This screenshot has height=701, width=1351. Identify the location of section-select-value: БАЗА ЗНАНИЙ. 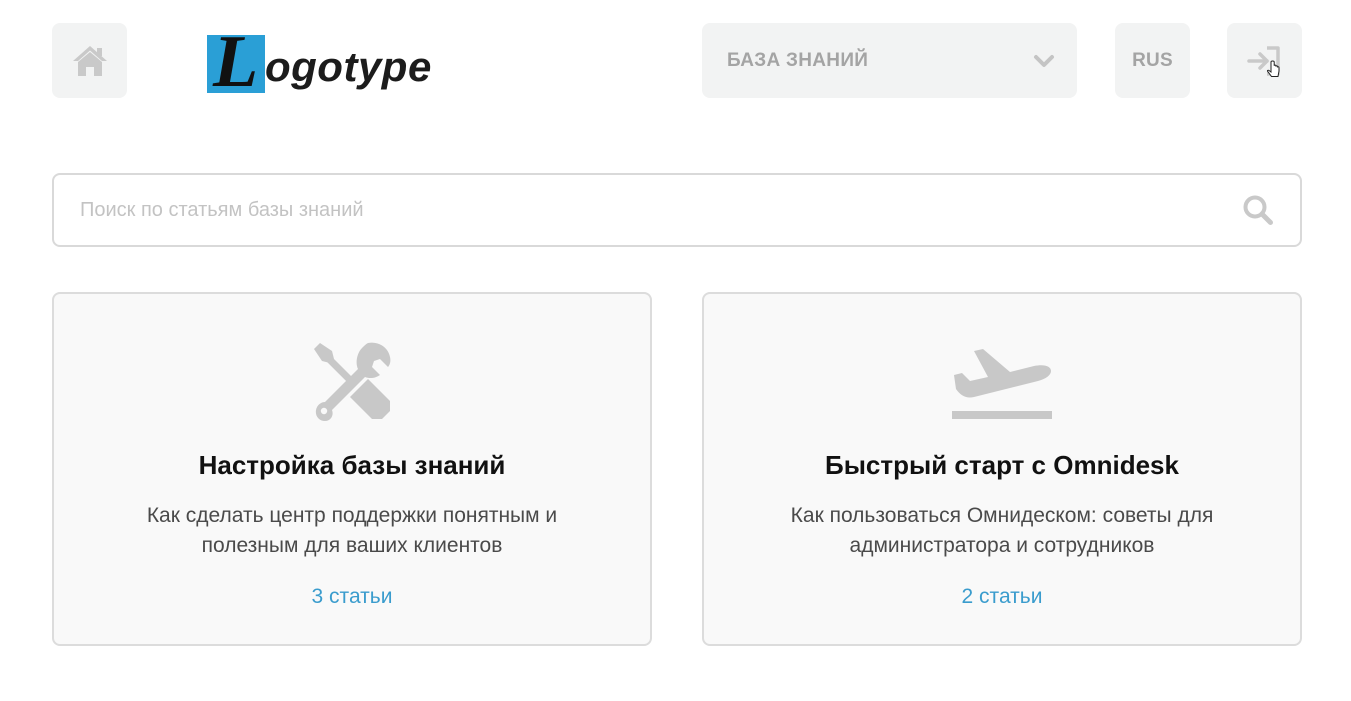
(798, 60).